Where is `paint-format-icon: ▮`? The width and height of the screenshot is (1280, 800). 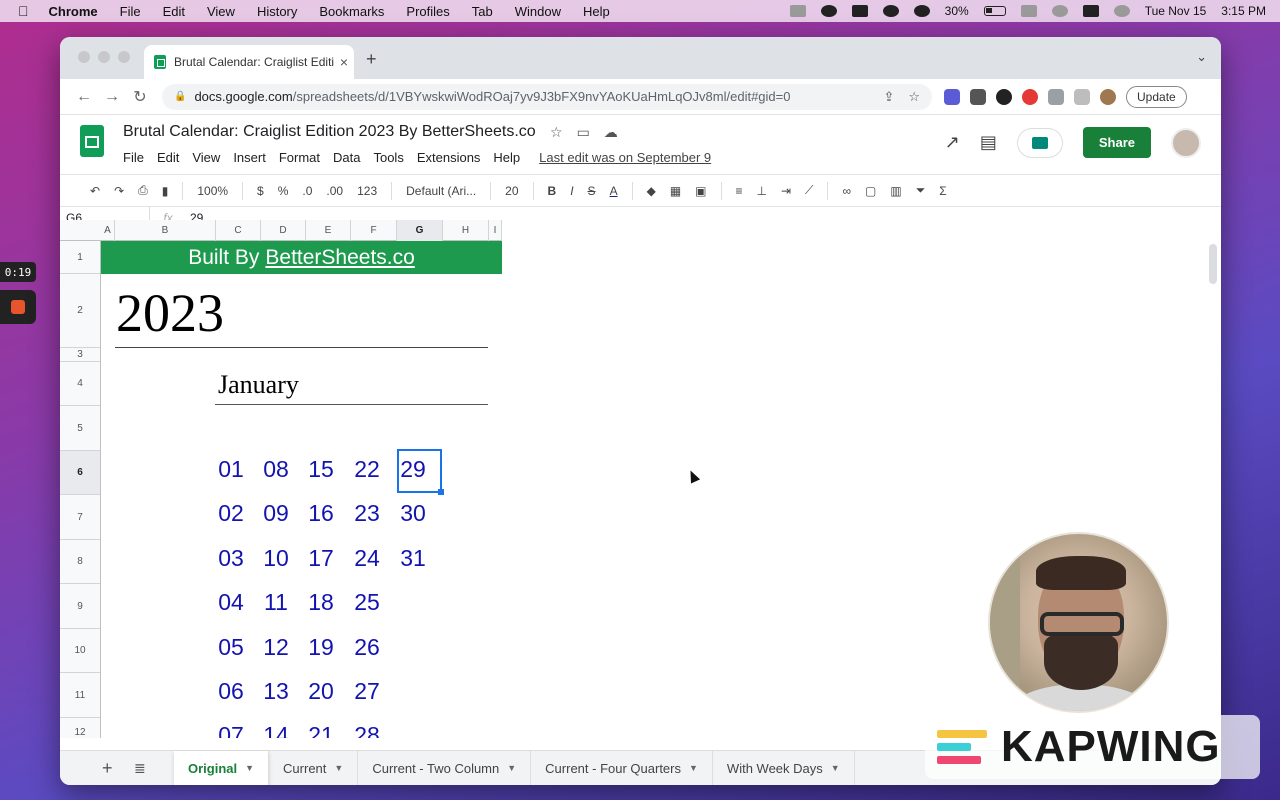
paint-format-icon: ▮ is located at coordinates (165, 191).